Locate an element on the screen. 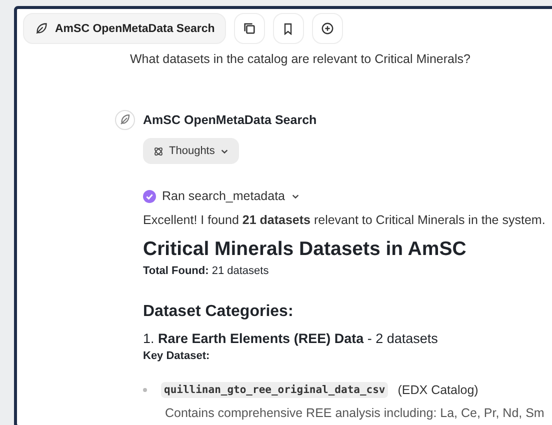  bookmark-button is located at coordinates (288, 28).